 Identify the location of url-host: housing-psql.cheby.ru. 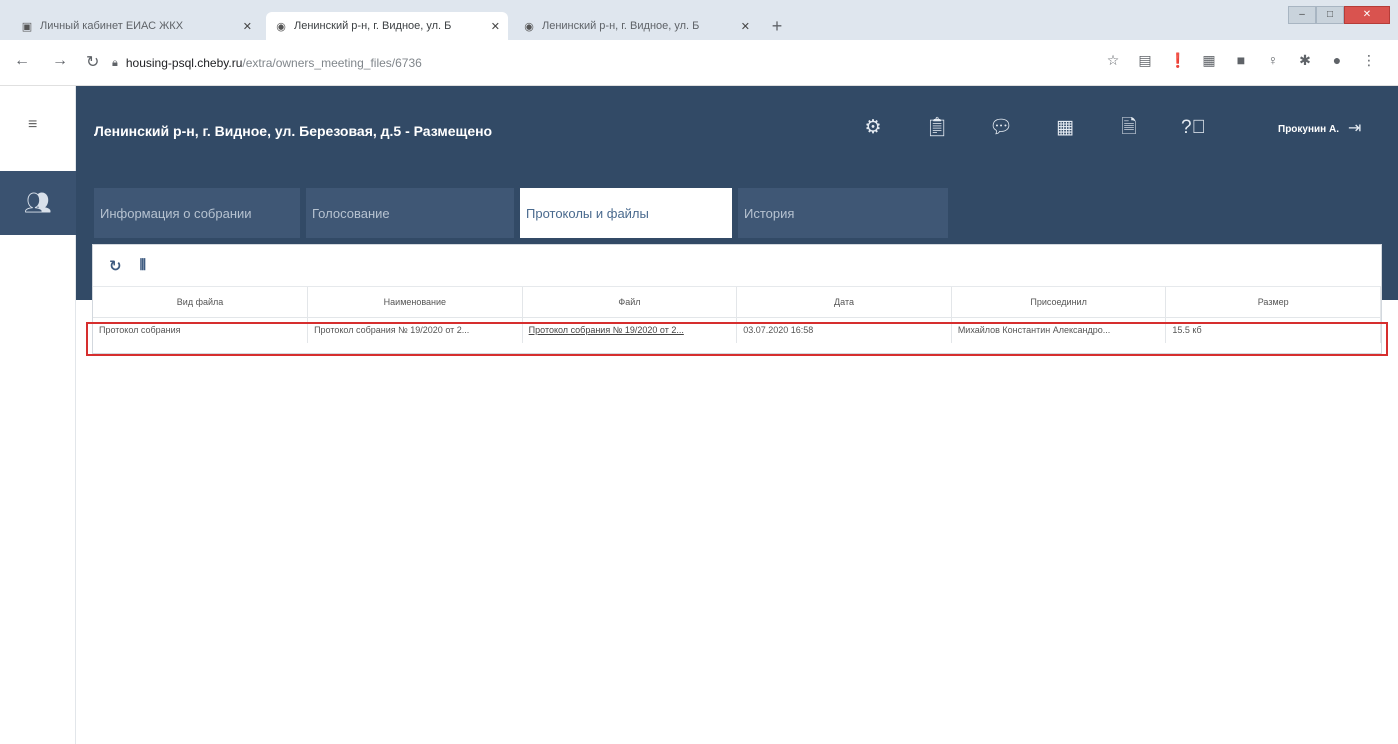
(184, 63).